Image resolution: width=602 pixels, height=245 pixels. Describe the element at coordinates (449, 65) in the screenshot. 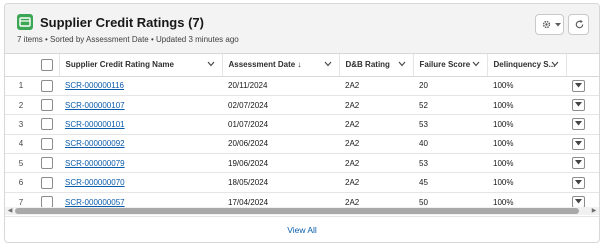

I see `column-header-failure-score: Failure Score` at that location.